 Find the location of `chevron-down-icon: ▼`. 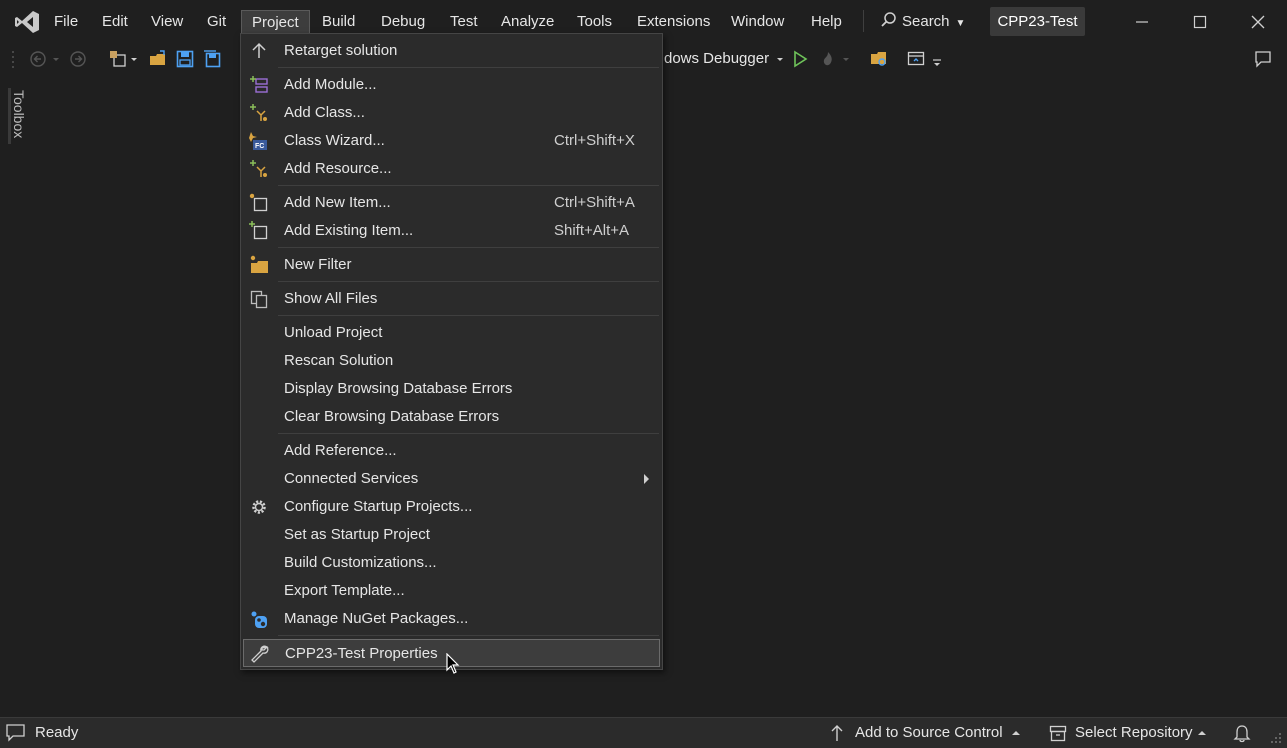

chevron-down-icon: ▼ is located at coordinates (960, 23).